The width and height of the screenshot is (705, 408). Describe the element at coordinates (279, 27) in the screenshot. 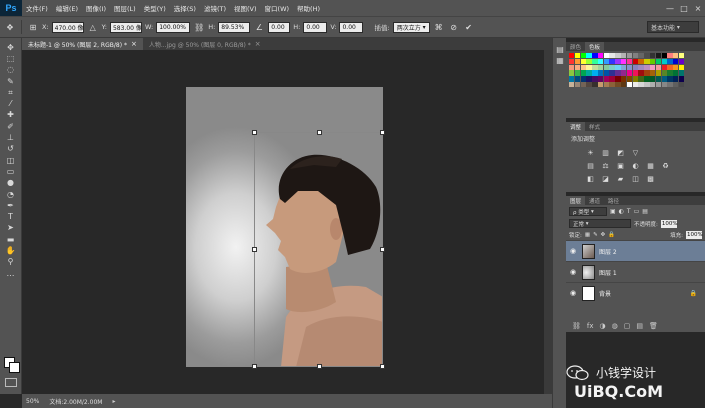

I see `rotate-field: 0.00` at that location.